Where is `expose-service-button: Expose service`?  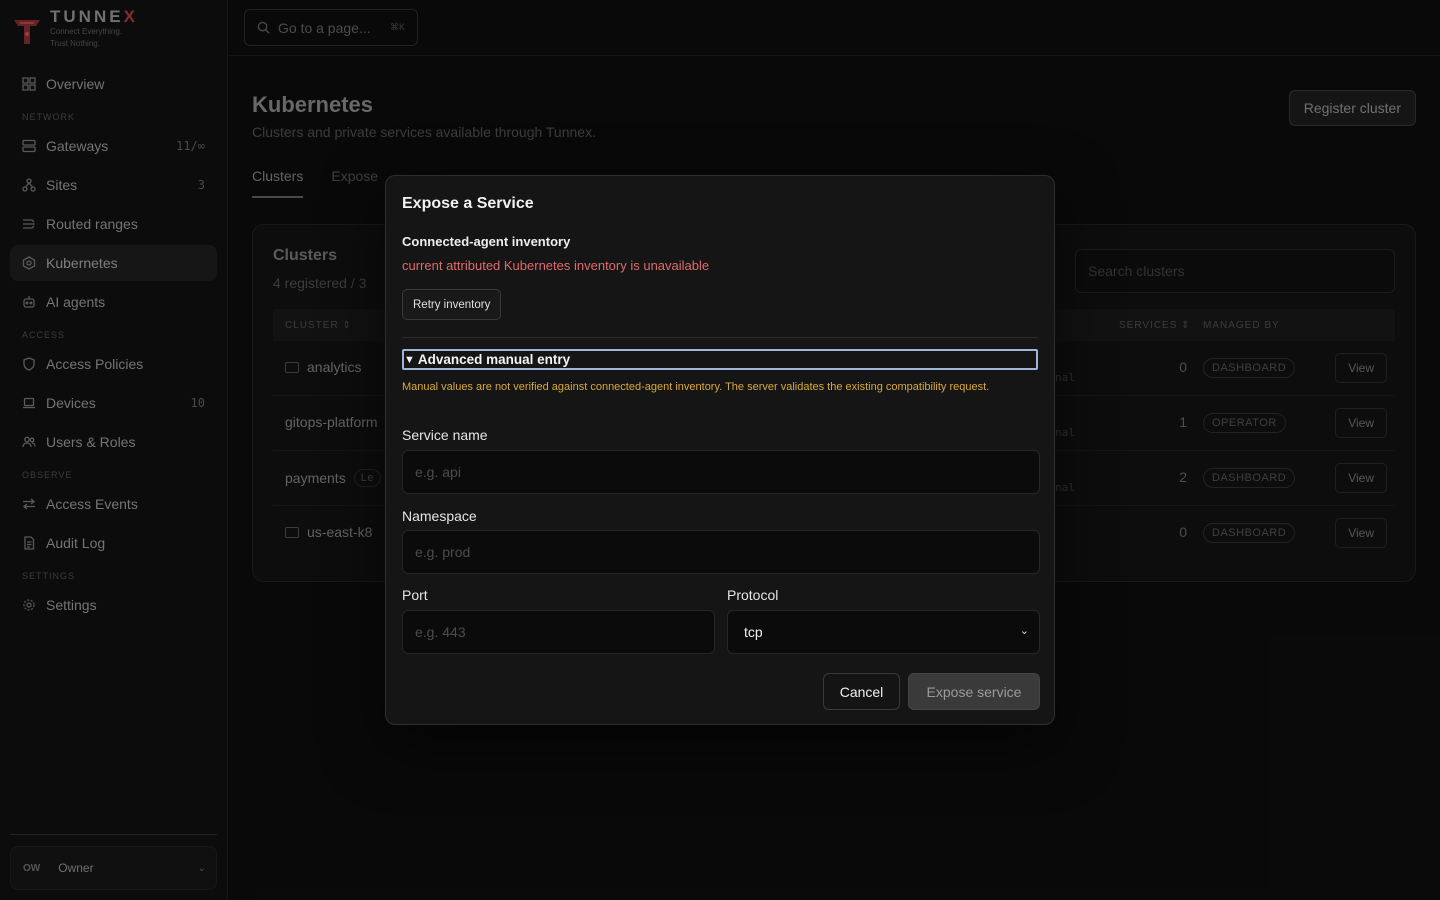 expose-service-button: Expose service is located at coordinates (974, 691).